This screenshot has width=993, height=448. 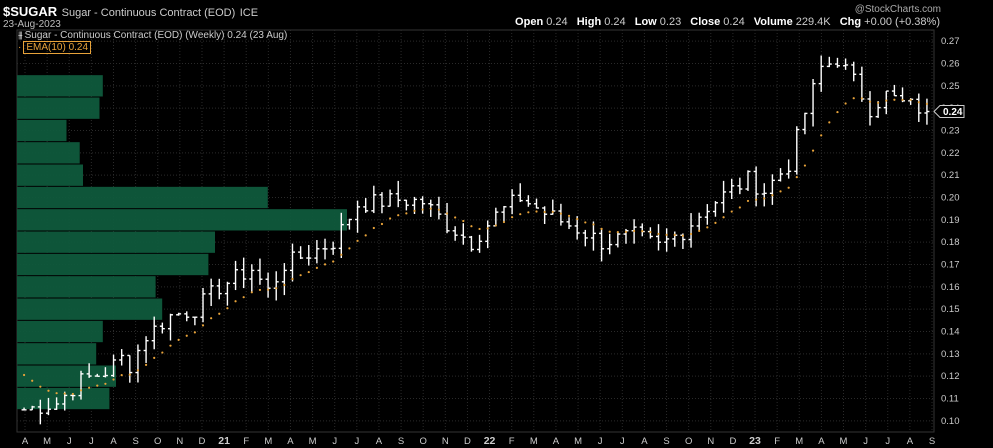 I want to click on x-tick-label: O, so click(x=157, y=441).